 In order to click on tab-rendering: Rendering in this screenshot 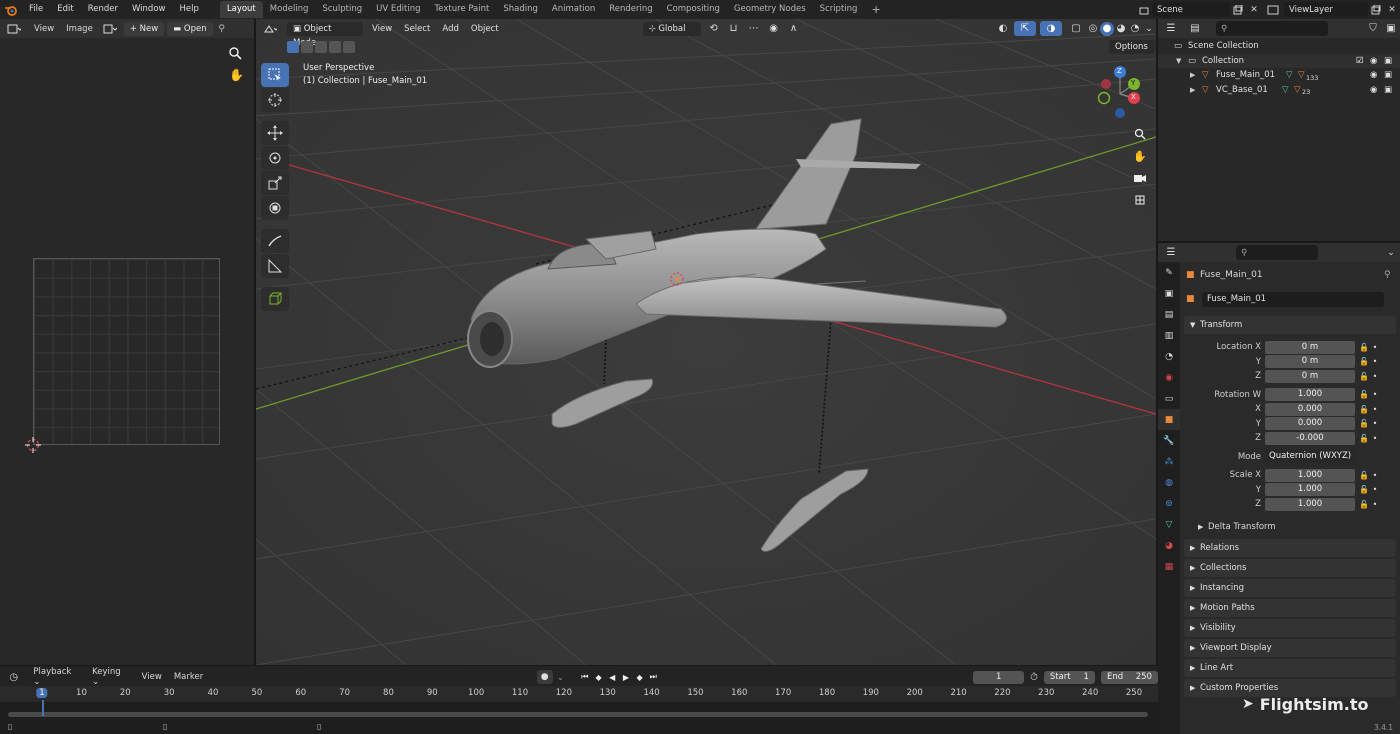, I will do `click(630, 9)`.